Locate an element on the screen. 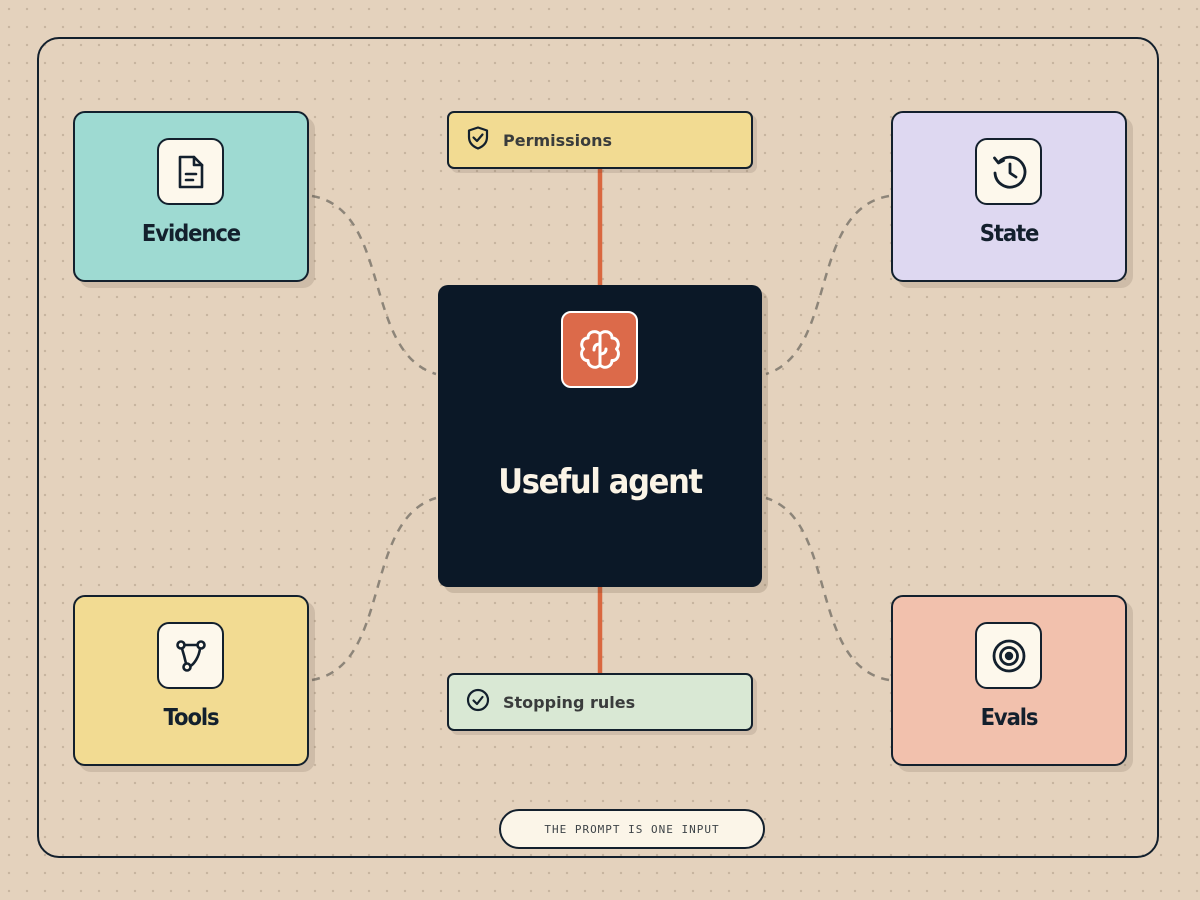 The width and height of the screenshot is (1200, 900). shield-check-icon is located at coordinates (478, 140).